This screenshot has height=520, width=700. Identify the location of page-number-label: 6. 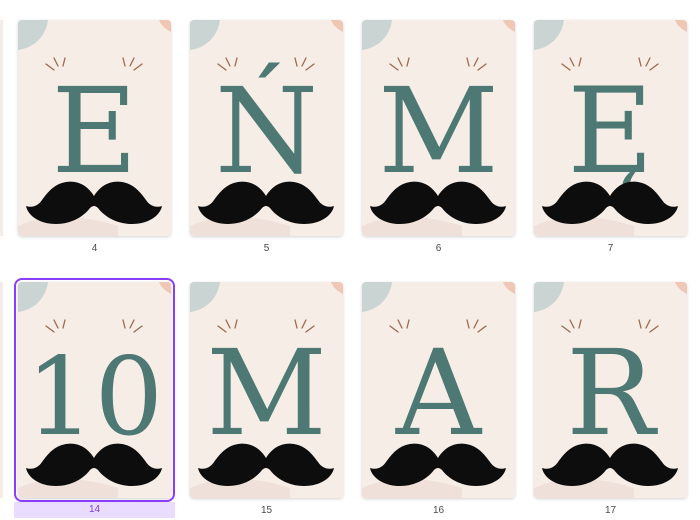
(438, 248).